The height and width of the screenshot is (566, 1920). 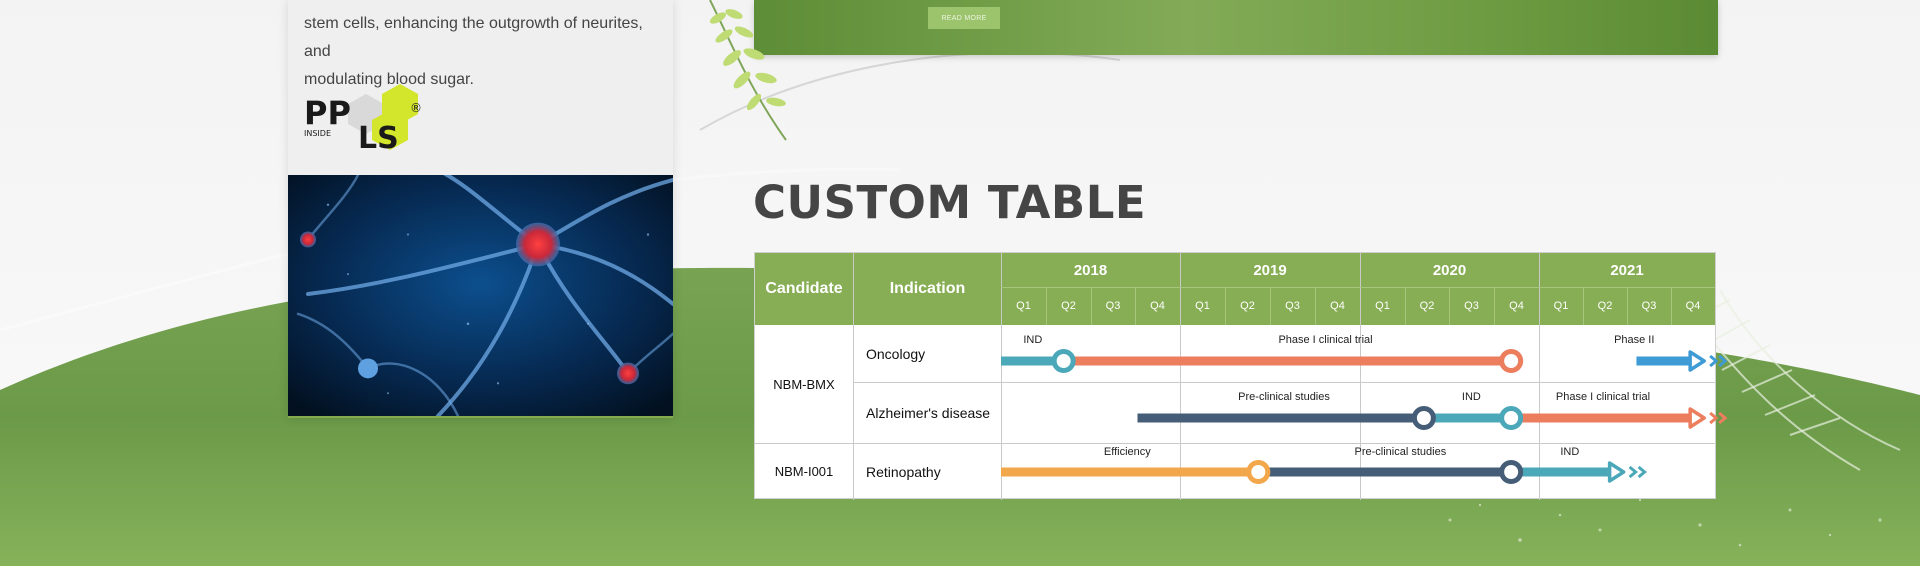 I want to click on ppls-logo: PP LS ® INSIDE, so click(x=363, y=120).